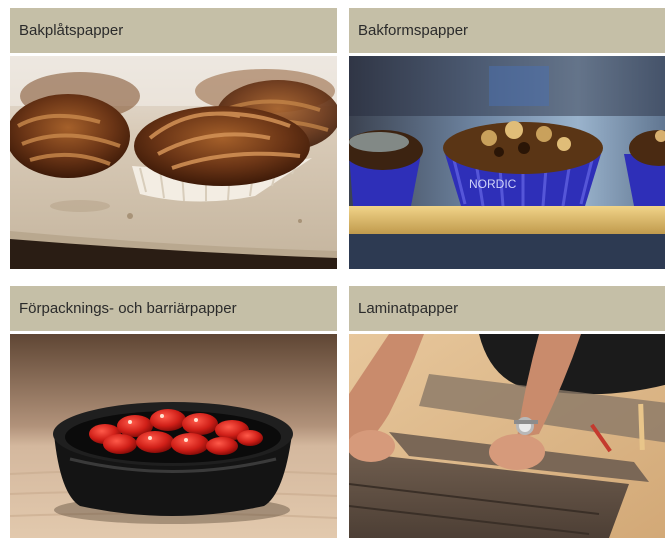  What do you see at coordinates (408, 308) in the screenshot?
I see `card-title: Laminatpapper` at bounding box center [408, 308].